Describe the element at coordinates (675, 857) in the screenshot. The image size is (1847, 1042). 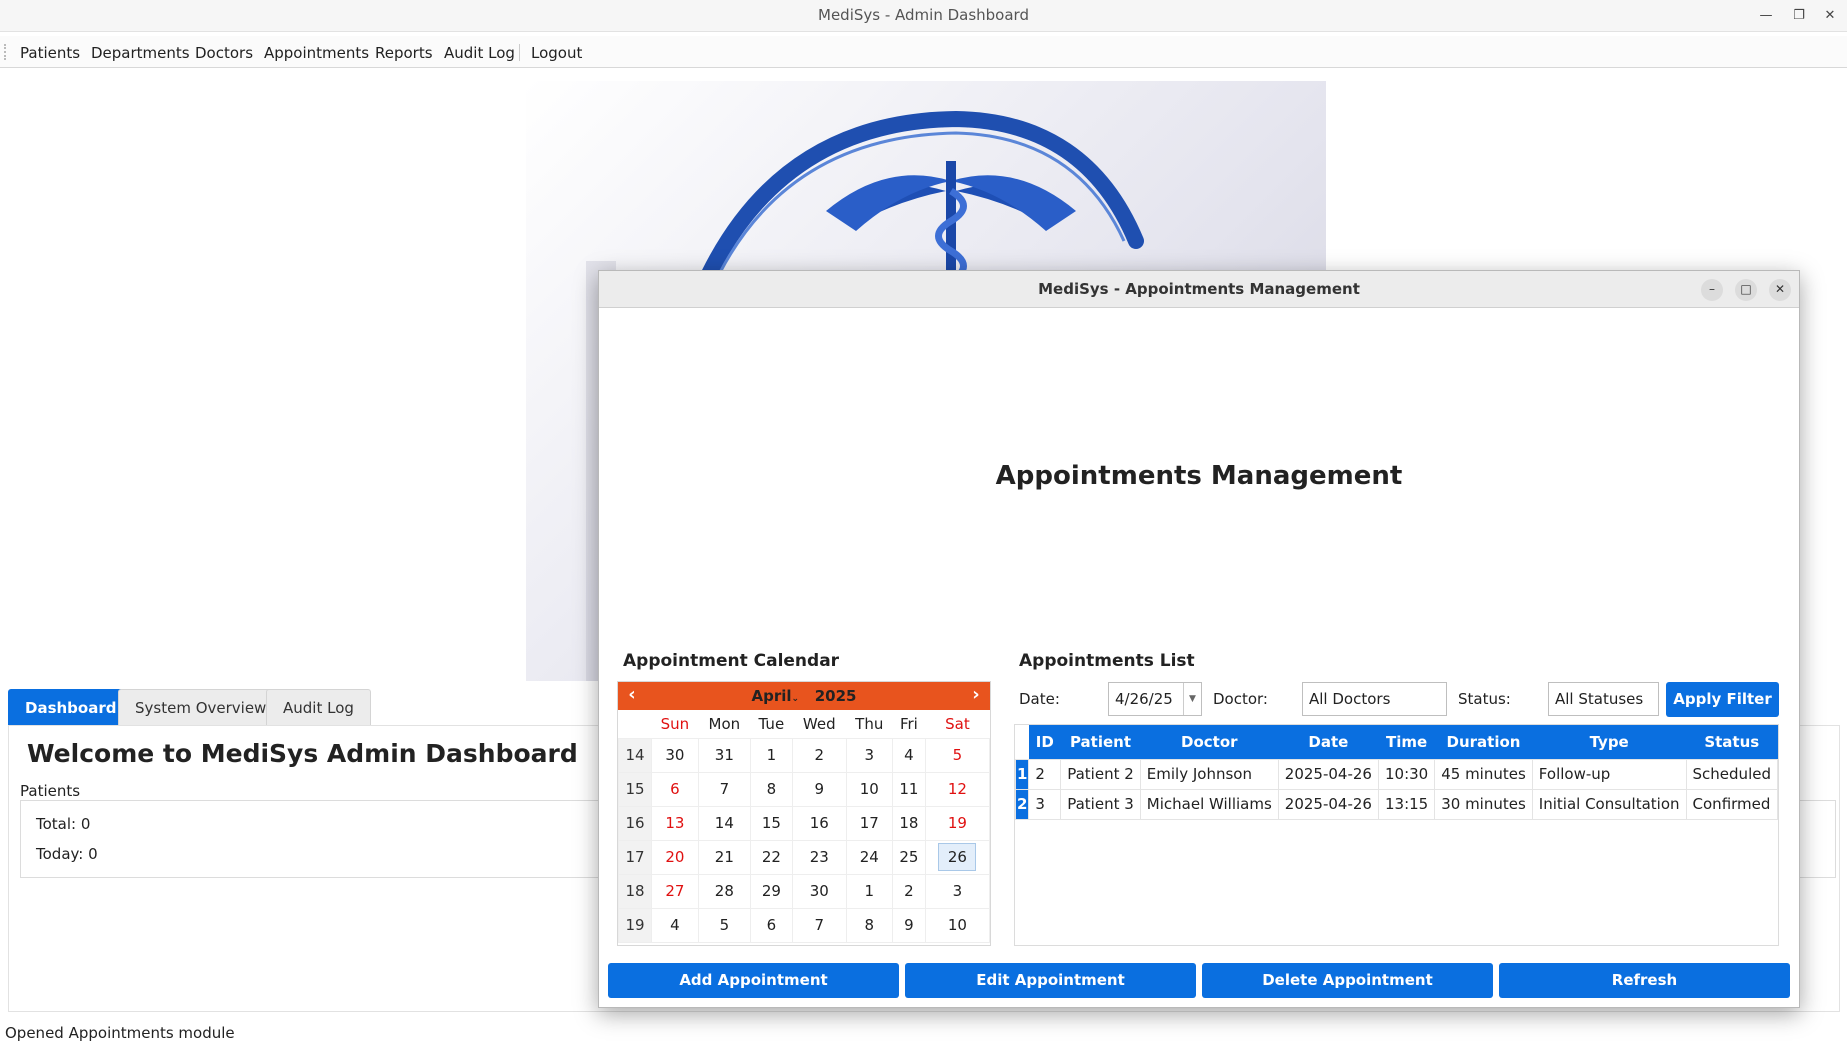
I see `calendar-day: 20` at that location.